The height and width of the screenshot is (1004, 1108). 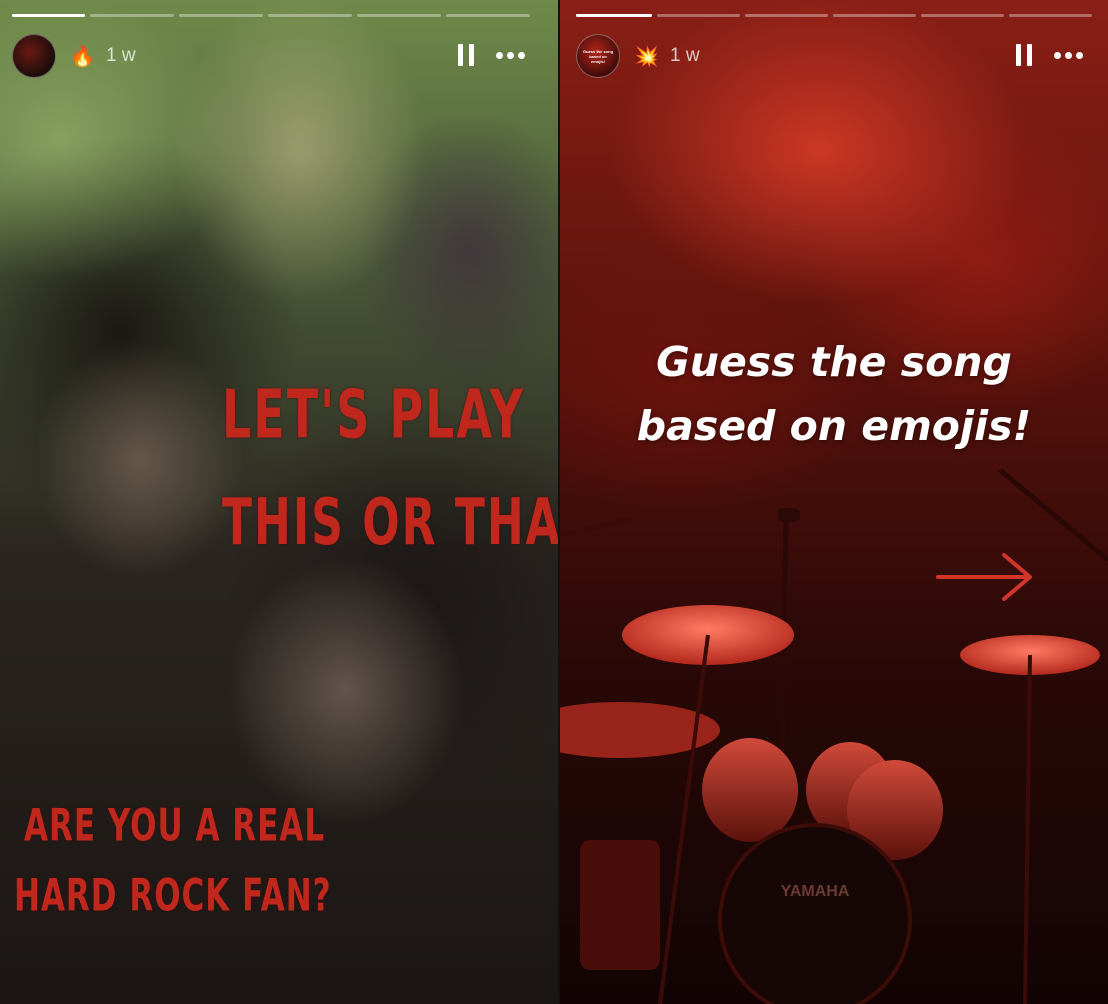 I want to click on avatar, so click(x=34, y=56).